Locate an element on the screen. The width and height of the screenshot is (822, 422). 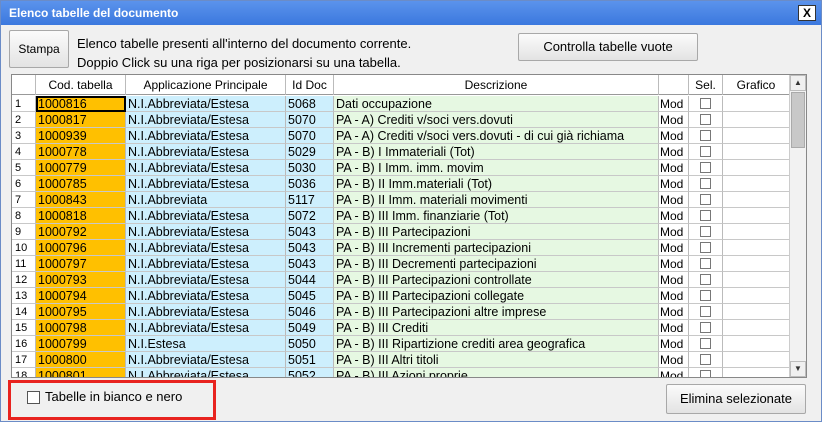
cod-tabella-cell: 1000798 is located at coordinates (81, 328).